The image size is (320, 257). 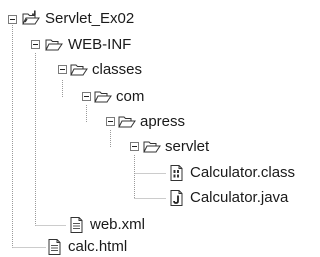 I want to click on project-folder-icon, so click(x=31, y=18).